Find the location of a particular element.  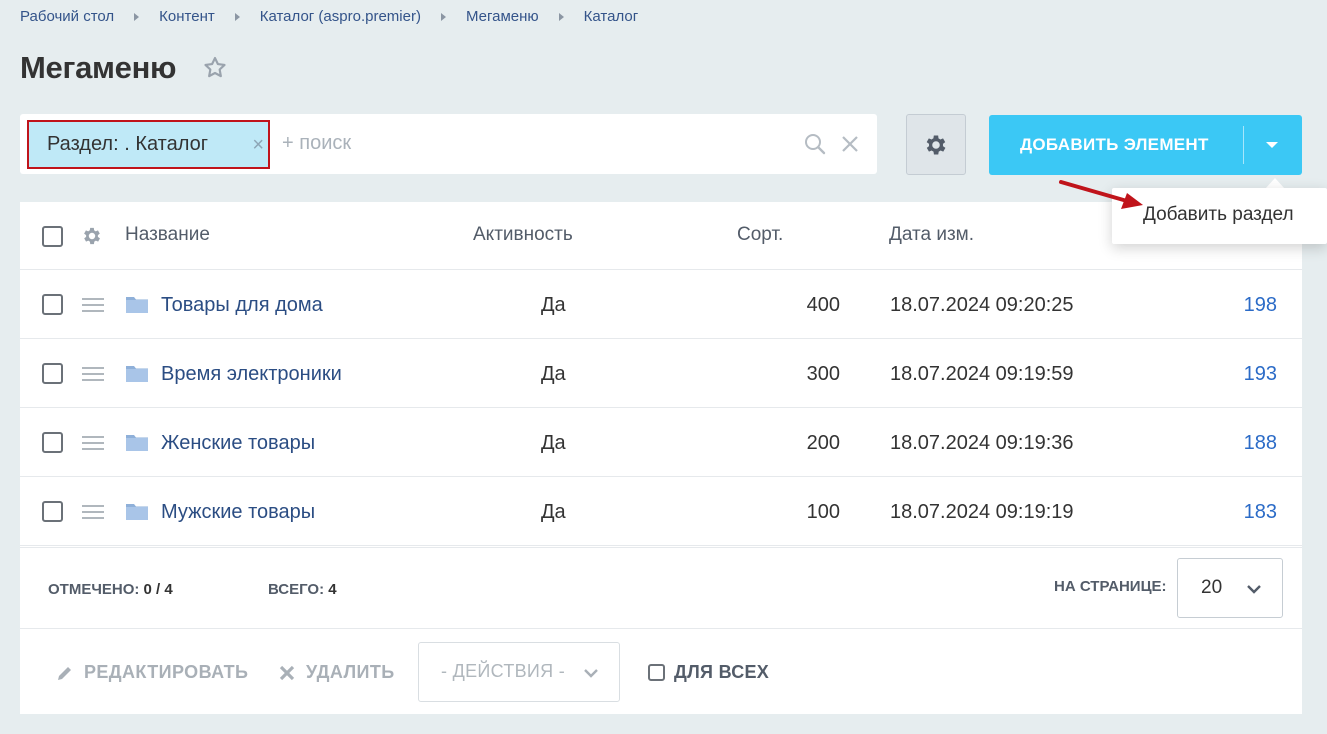

for-all-checkbox: ДЛЯ ВСЕХ is located at coordinates (708, 672).